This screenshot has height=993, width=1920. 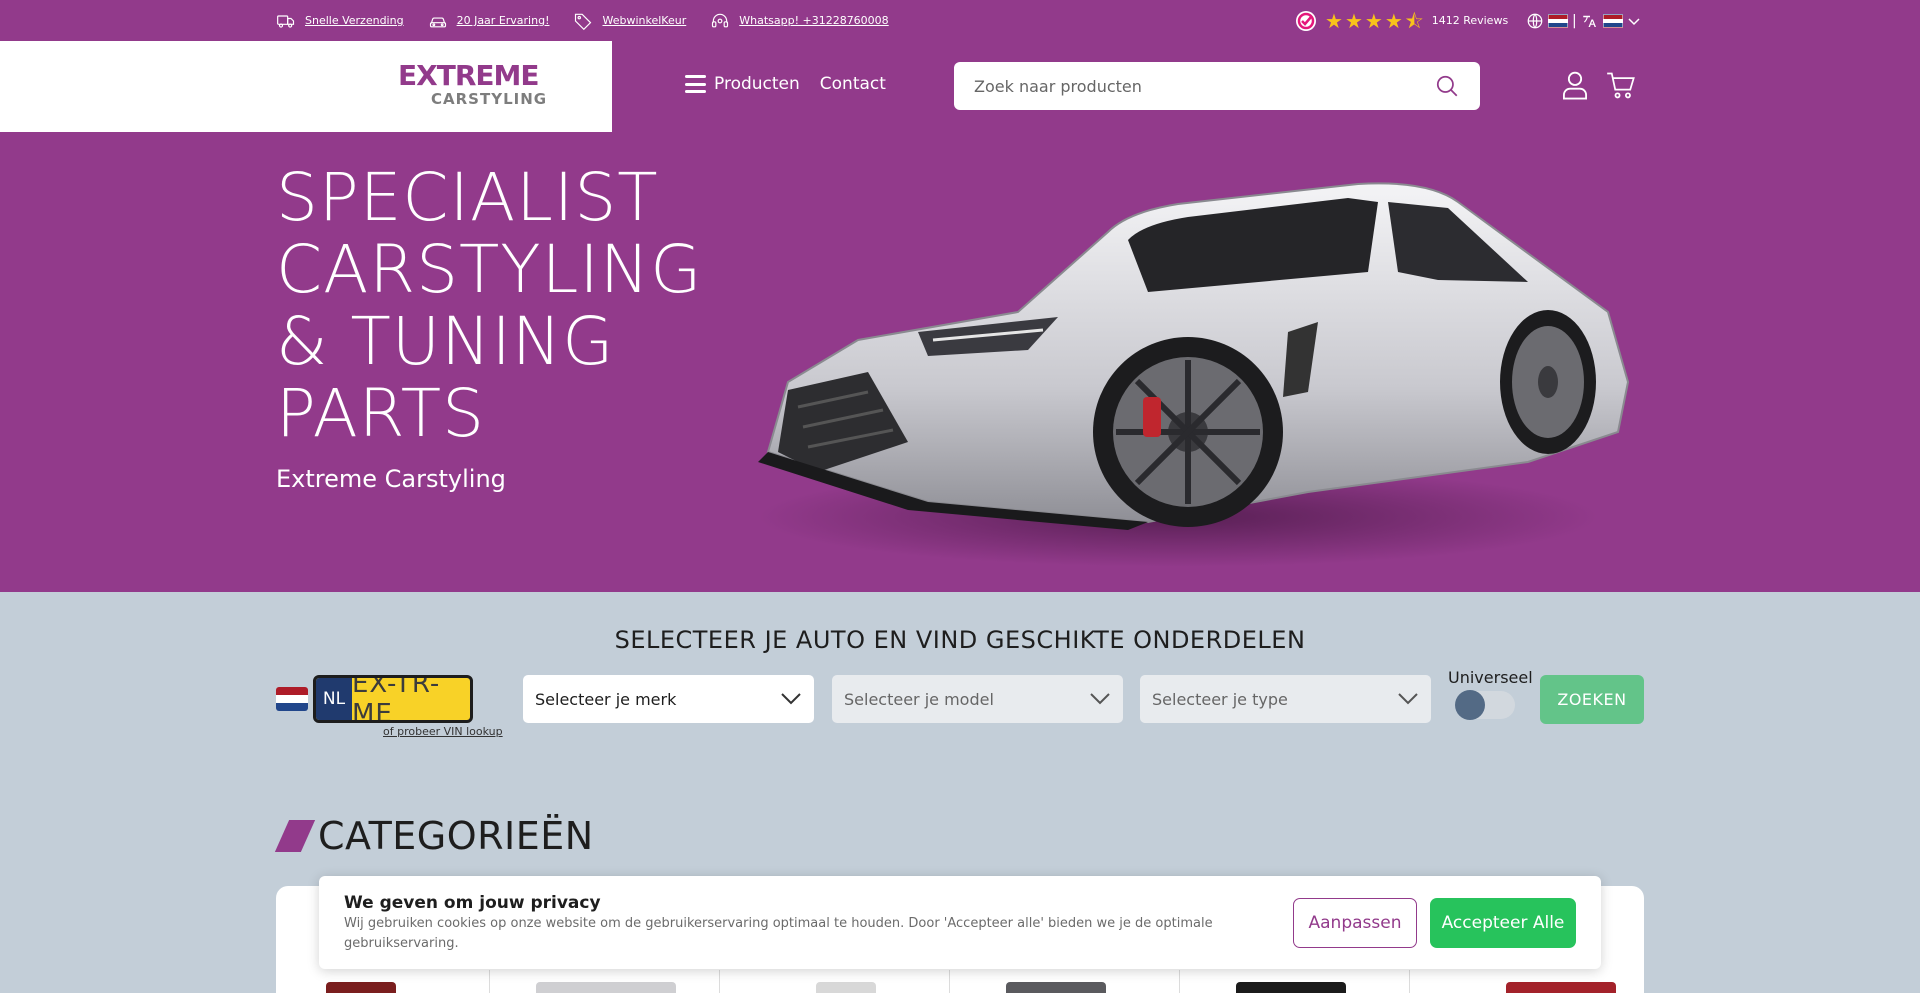 I want to click on model-select-label: Selecteer je model, so click(x=919, y=699).